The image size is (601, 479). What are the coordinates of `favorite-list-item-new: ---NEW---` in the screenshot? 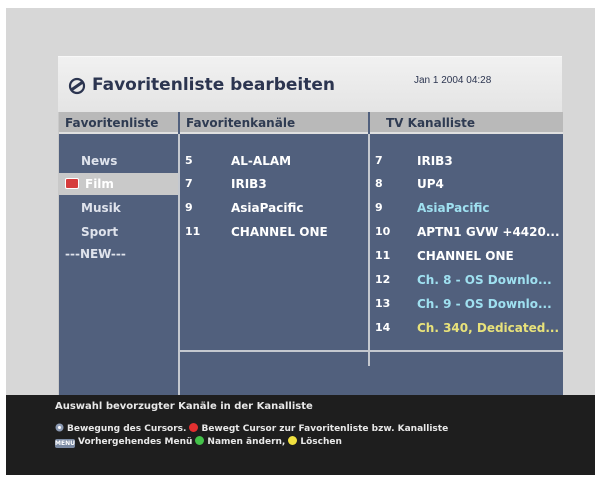 It's located at (118, 254).